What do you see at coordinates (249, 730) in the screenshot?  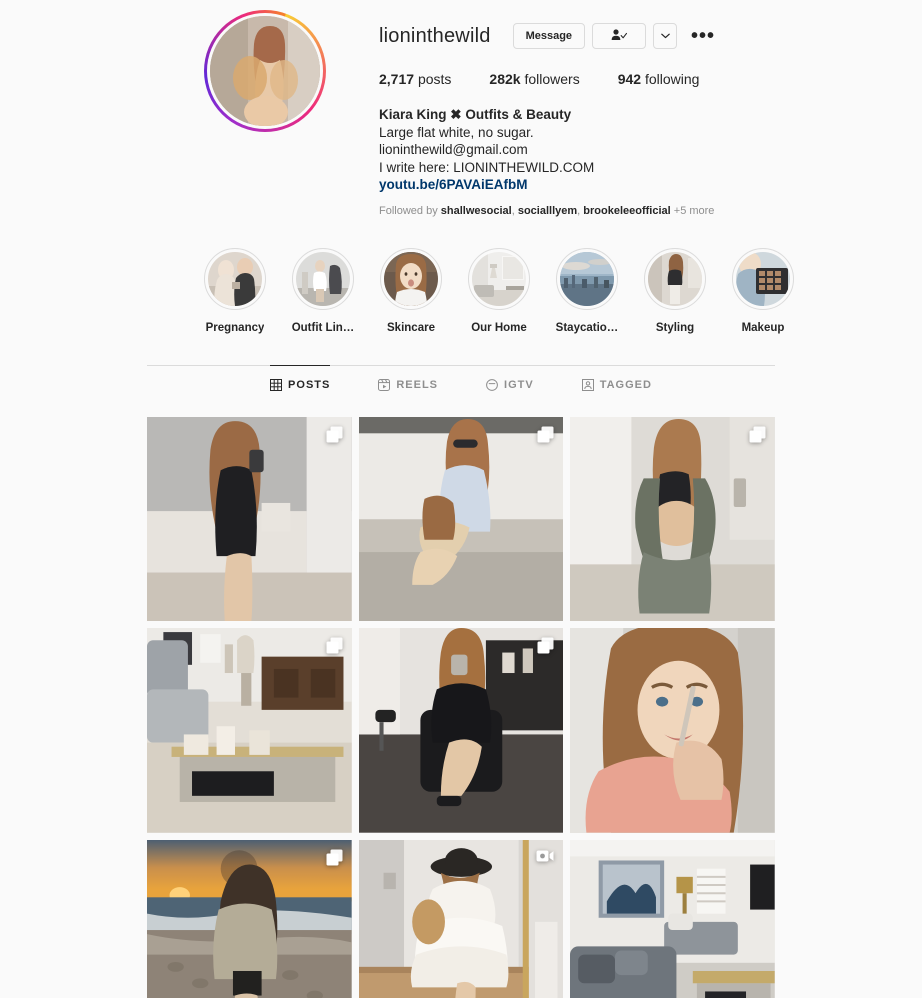 I see `post-living-room-coffee-table` at bounding box center [249, 730].